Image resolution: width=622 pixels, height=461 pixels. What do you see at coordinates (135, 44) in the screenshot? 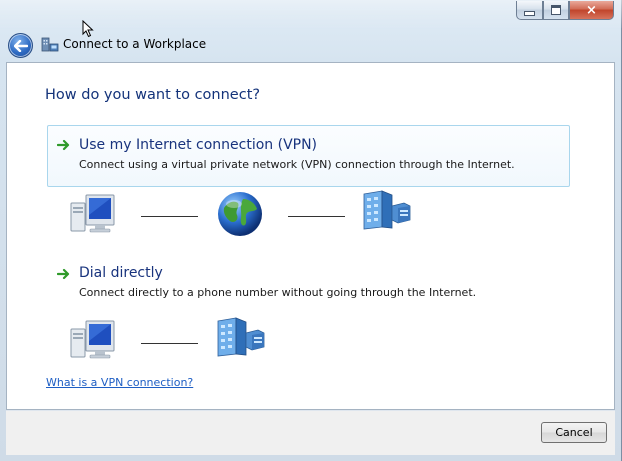
I see `window-title: Connect to a Workplace` at bounding box center [135, 44].